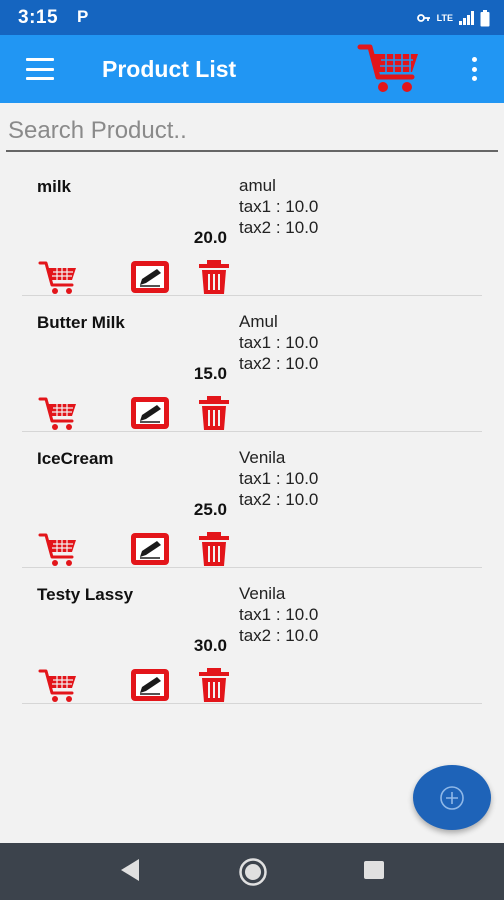 The width and height of the screenshot is (504, 900). I want to click on product-name: milk, so click(54, 186).